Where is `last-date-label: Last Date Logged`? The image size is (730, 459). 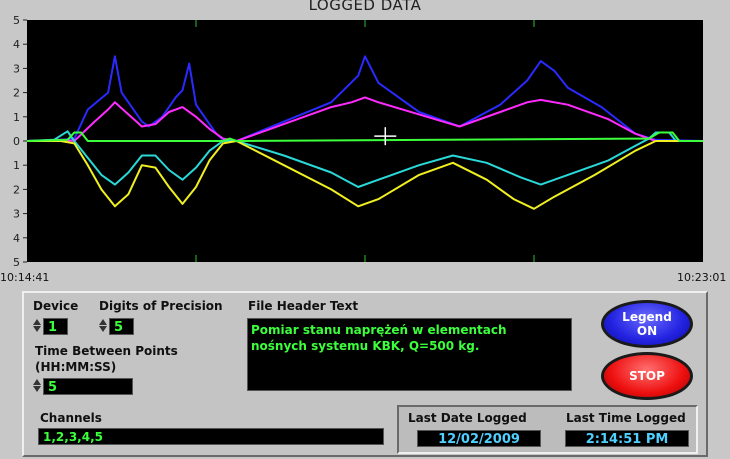 last-date-label: Last Date Logged is located at coordinates (467, 418).